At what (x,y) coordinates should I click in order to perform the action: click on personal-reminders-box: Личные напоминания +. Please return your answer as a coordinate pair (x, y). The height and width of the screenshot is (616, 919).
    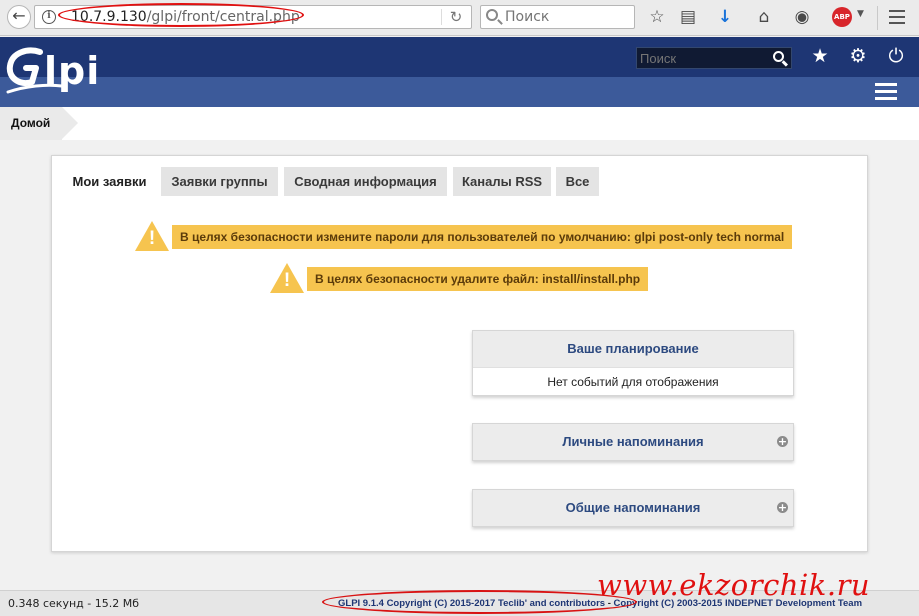
    Looking at the image, I should click on (633, 442).